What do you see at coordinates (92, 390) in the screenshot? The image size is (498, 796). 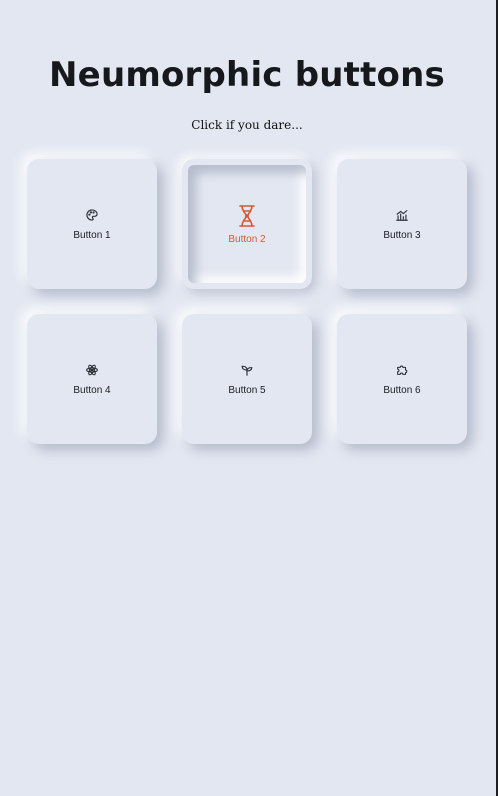 I see `button-4-label: Button 4` at bounding box center [92, 390].